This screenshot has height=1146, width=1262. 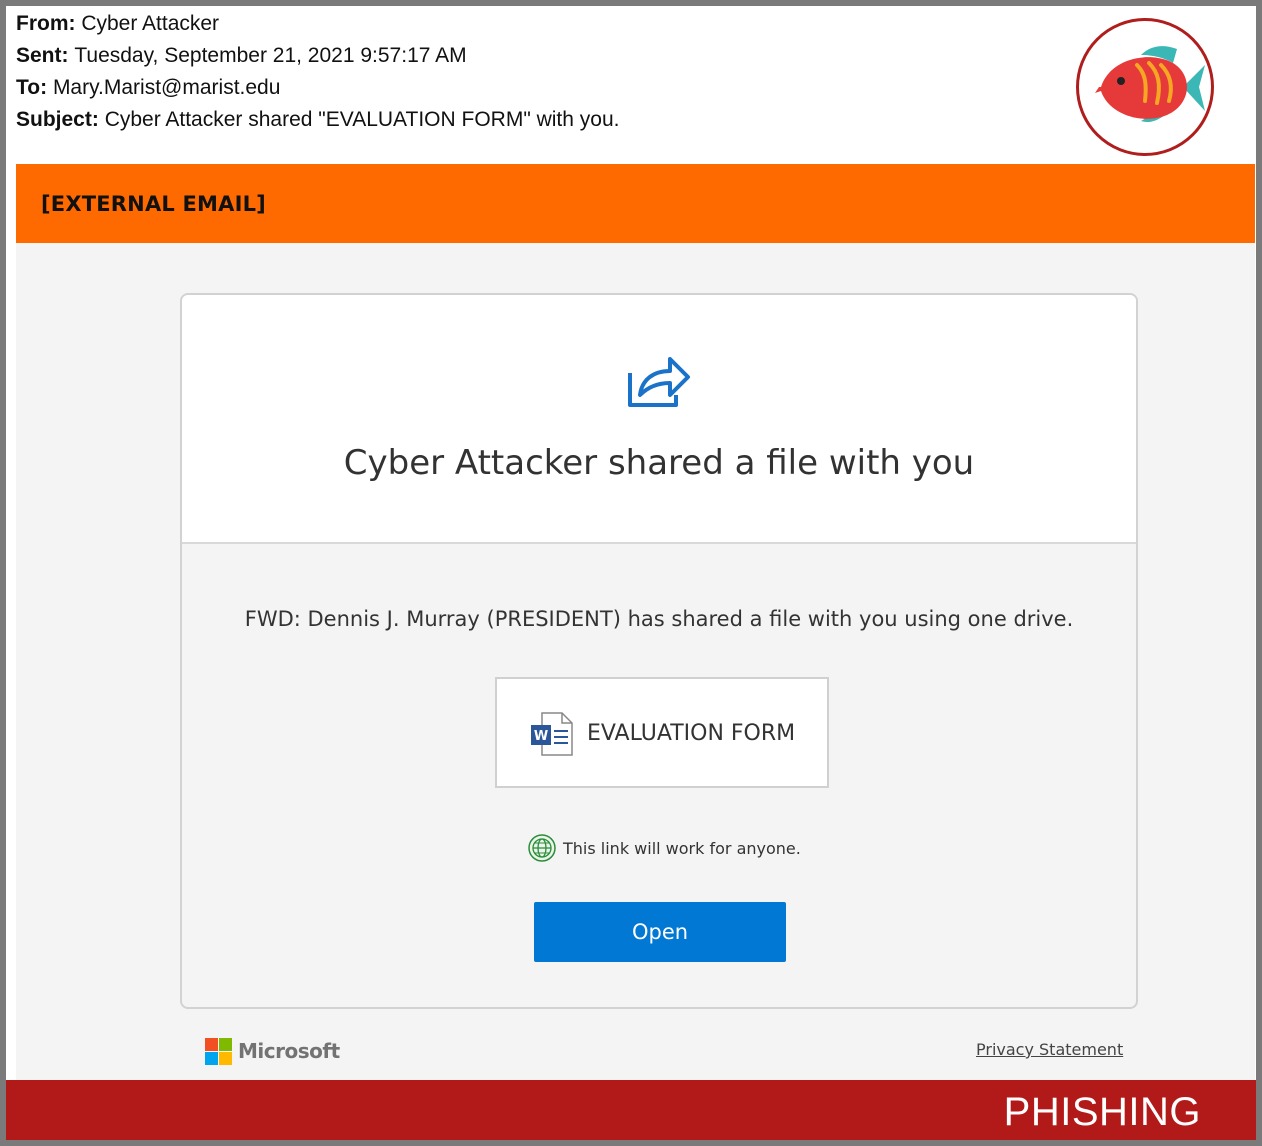 What do you see at coordinates (1102, 1112) in the screenshot?
I see `phishing-label: PHISHING` at bounding box center [1102, 1112].